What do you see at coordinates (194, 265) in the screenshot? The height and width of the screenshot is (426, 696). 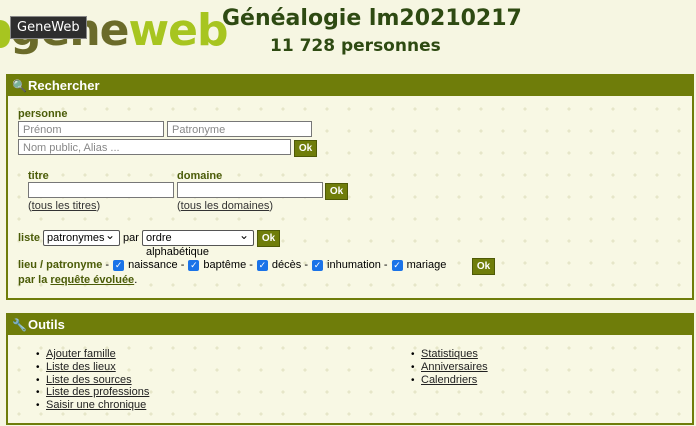 I see `baptism-checkbox: ✓` at bounding box center [194, 265].